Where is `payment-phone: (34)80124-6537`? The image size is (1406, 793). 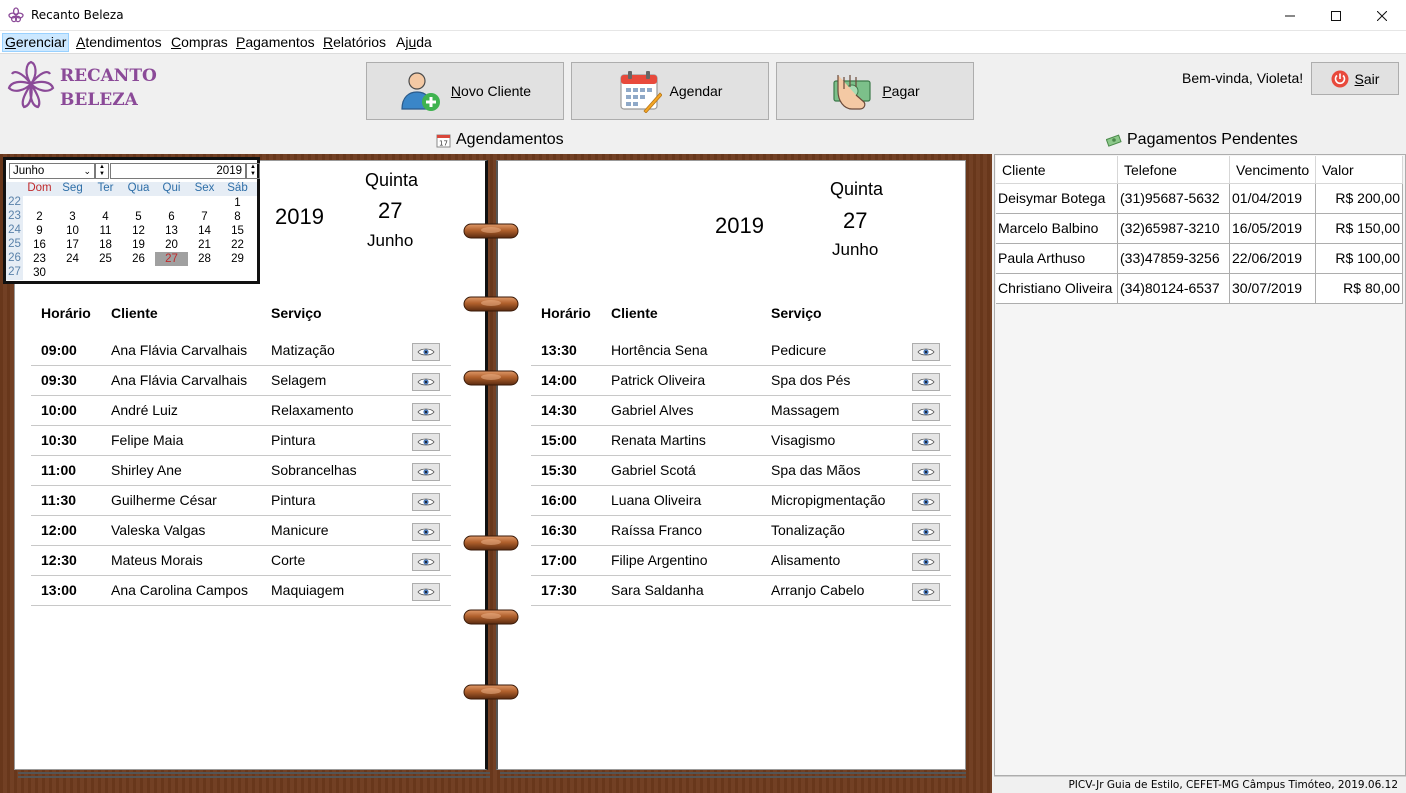
payment-phone: (34)80124-6537 is located at coordinates (1174, 289).